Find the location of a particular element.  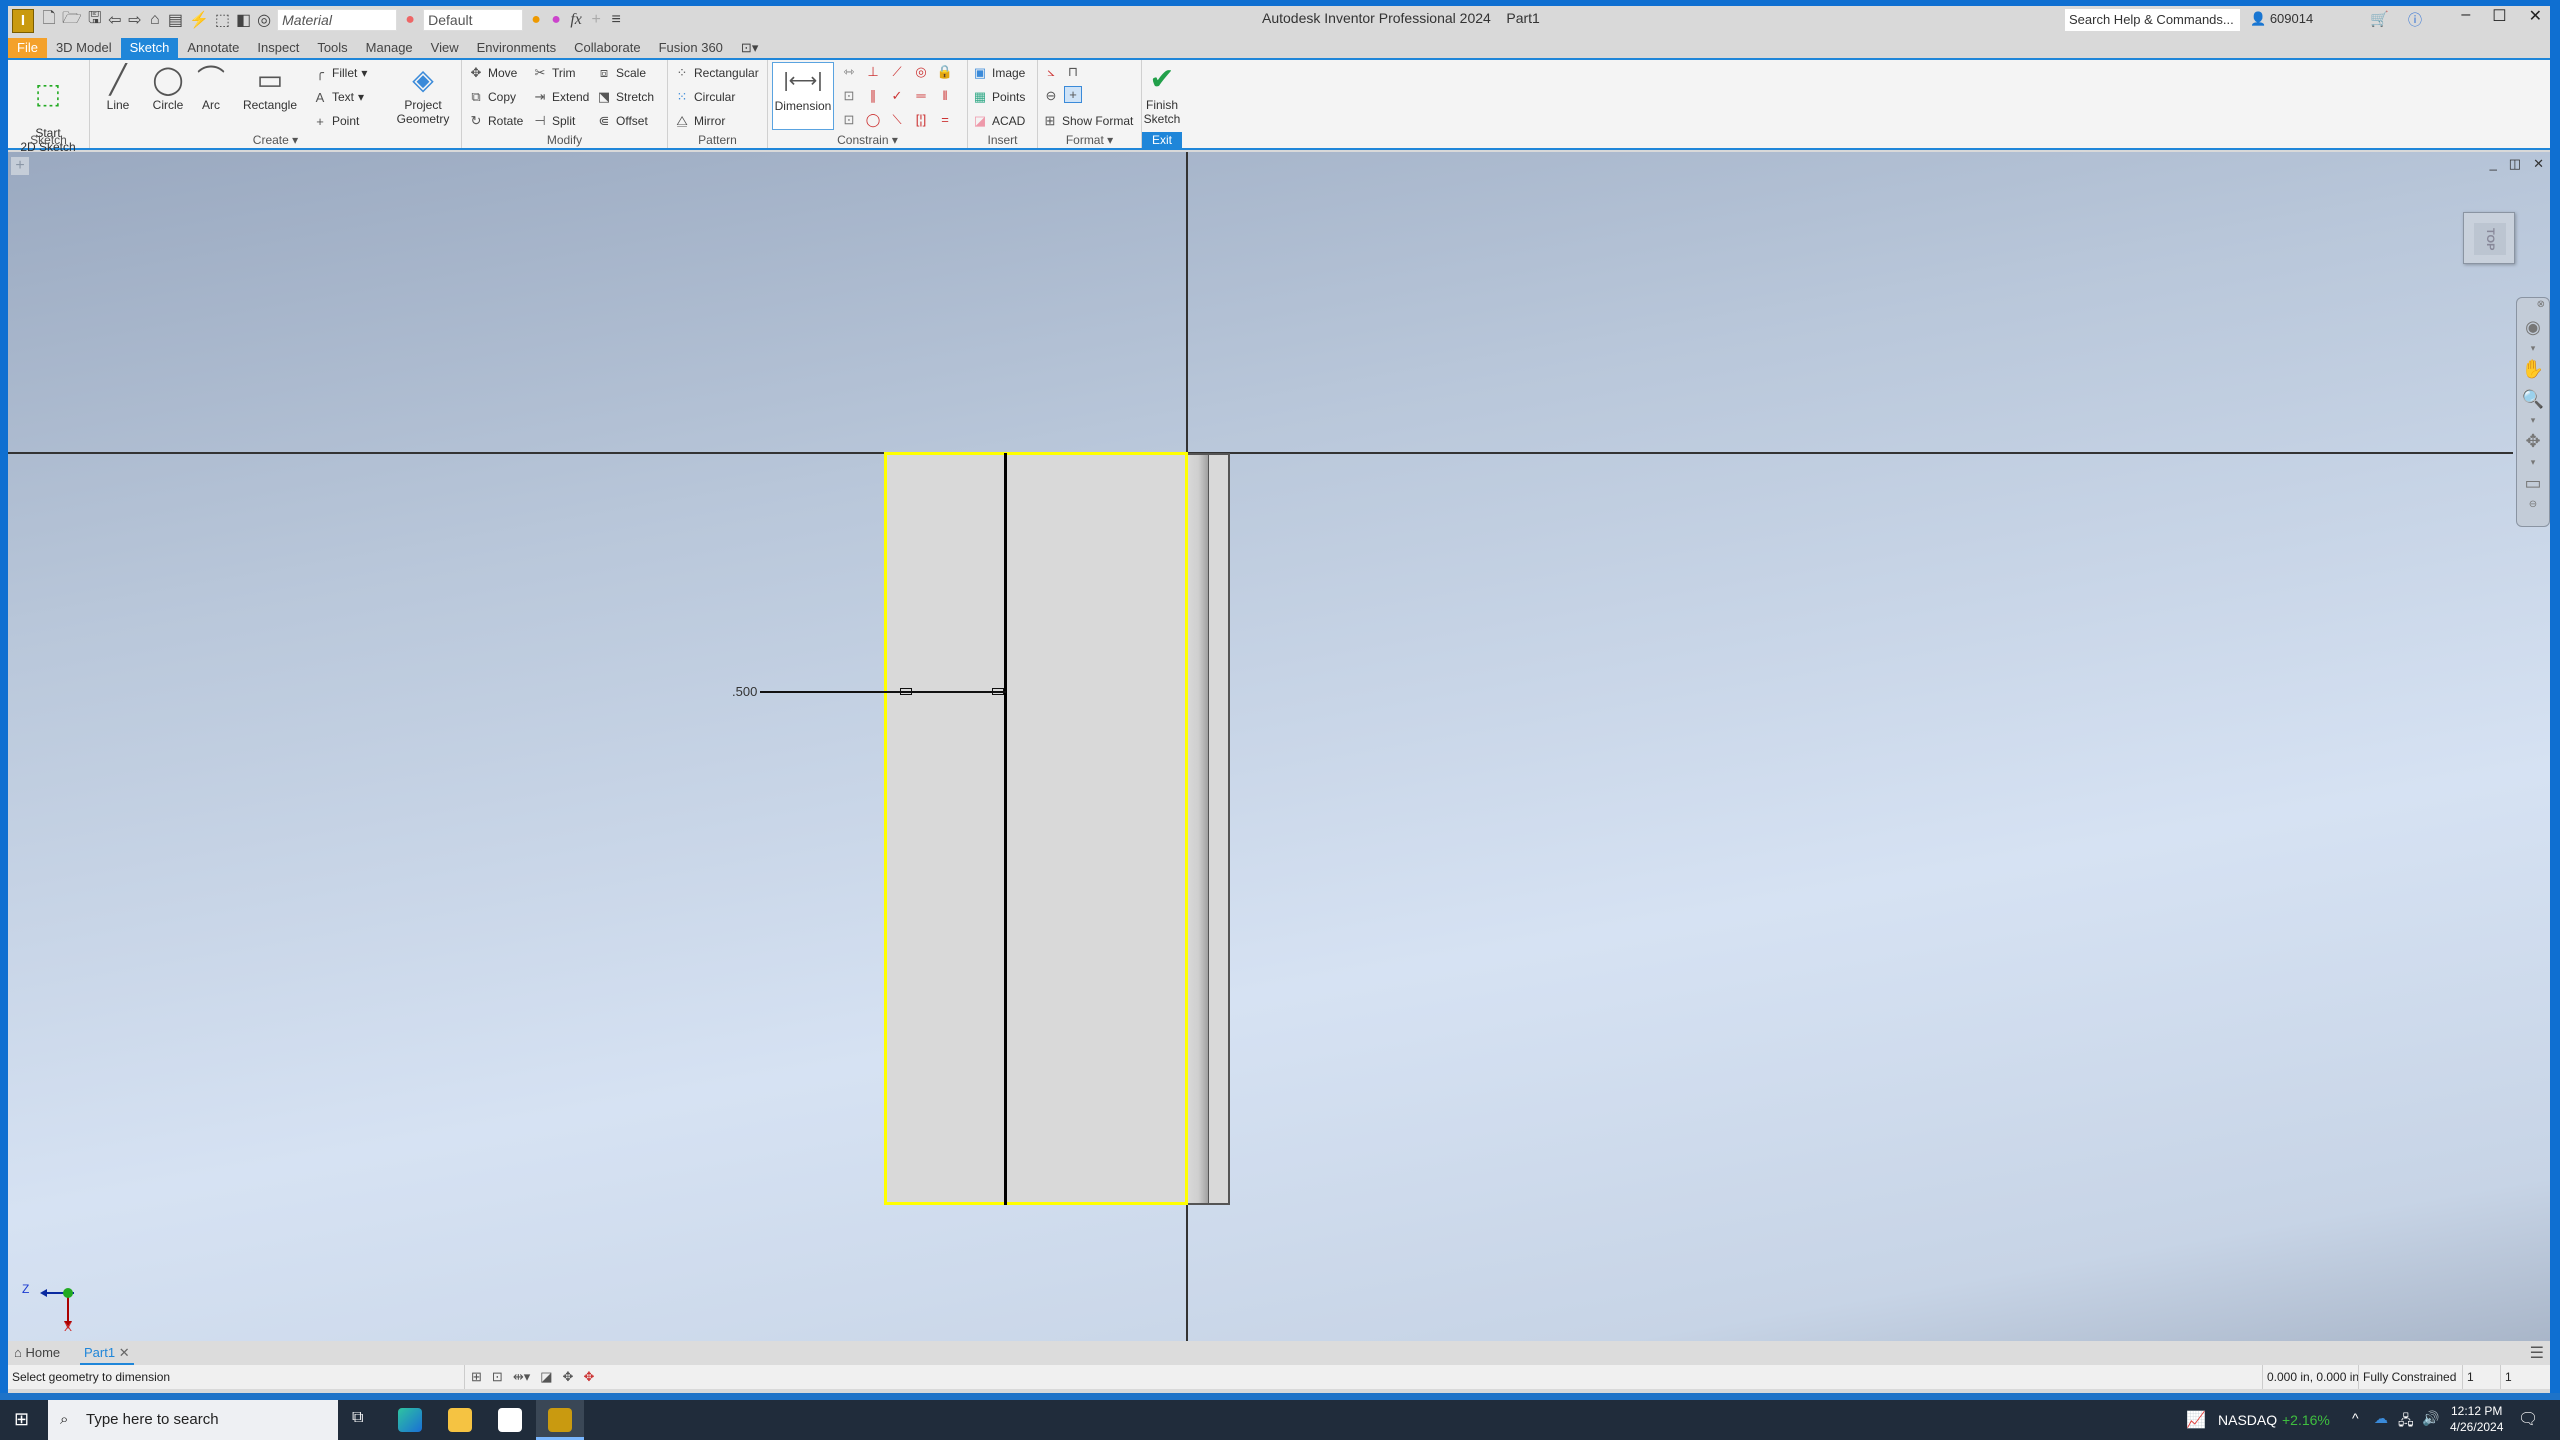

doc-tab-home: ⌂ Home is located at coordinates (37, 1353).